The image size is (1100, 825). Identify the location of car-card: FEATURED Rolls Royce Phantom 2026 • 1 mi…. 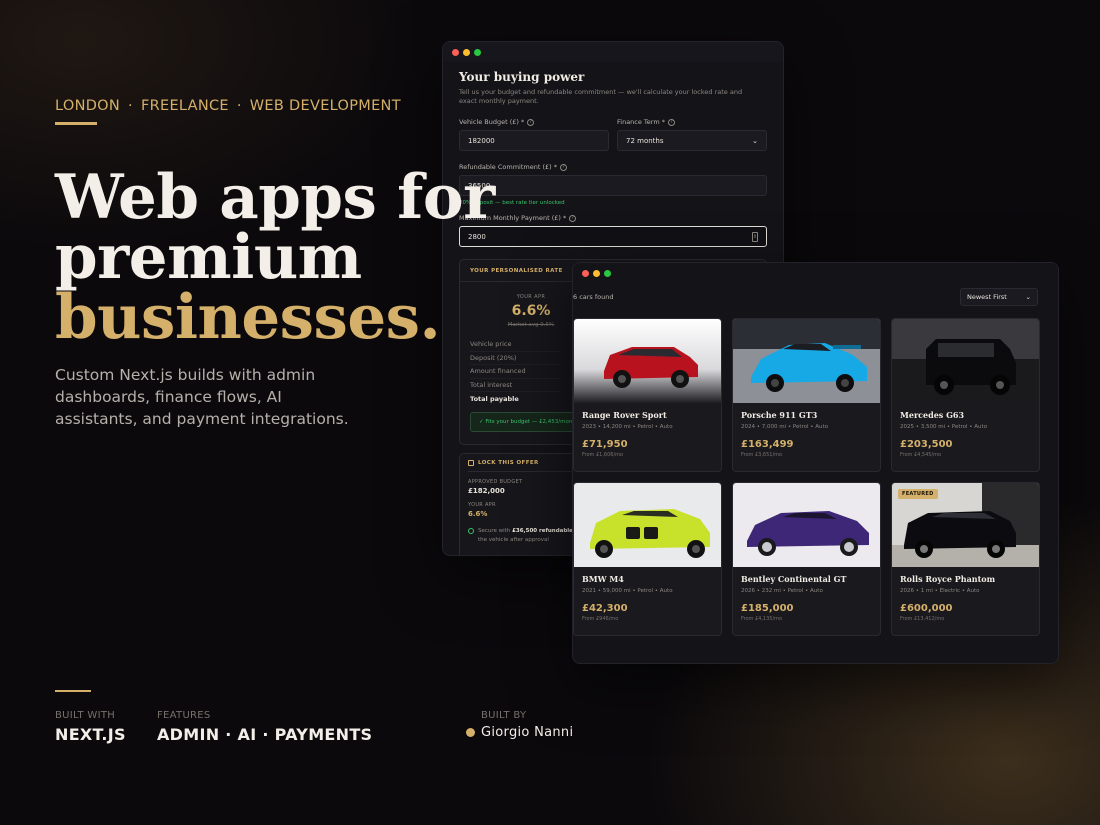
(965, 559).